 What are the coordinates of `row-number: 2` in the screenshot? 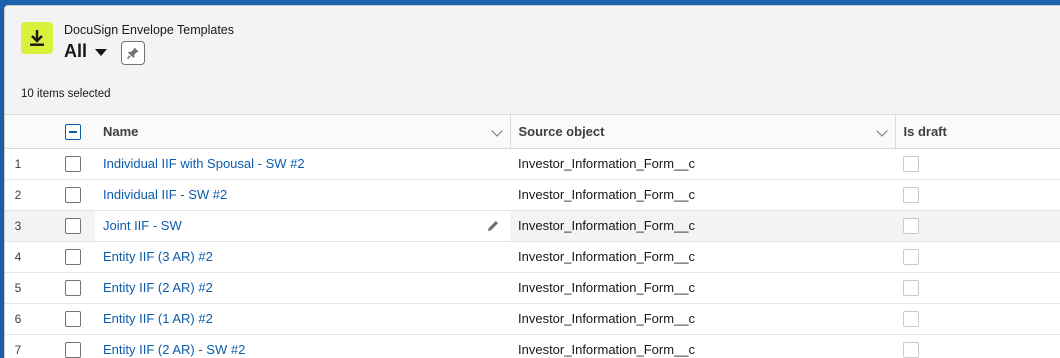 It's located at (31, 195).